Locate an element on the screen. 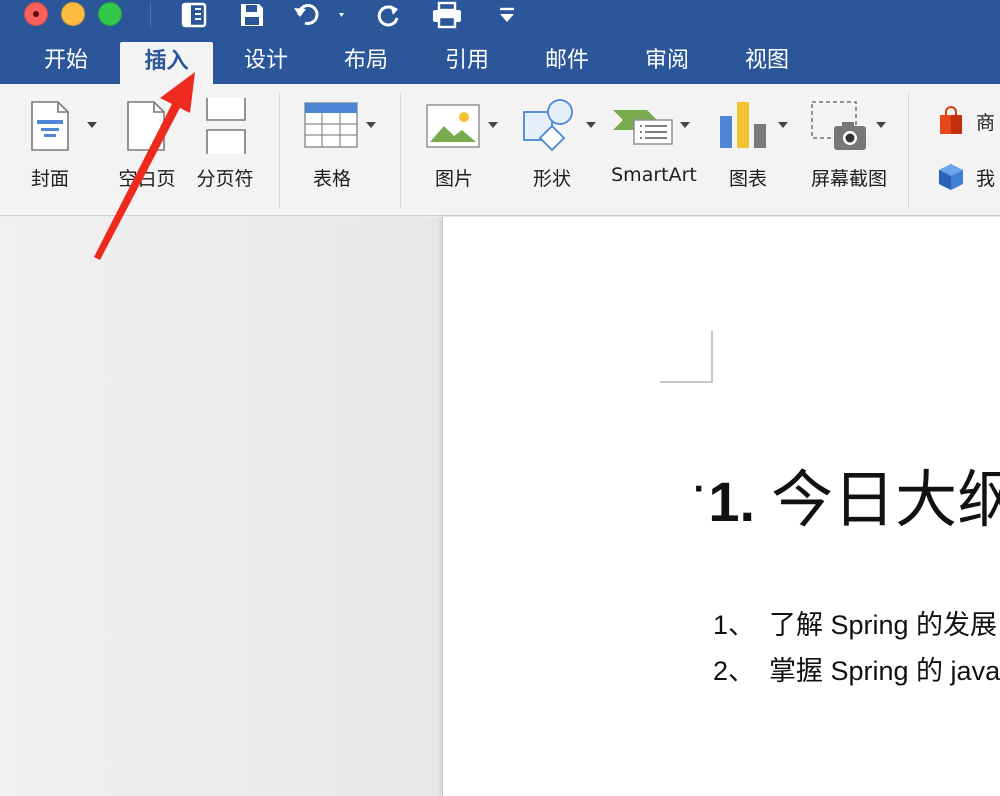 Image resolution: width=1000 pixels, height=796 pixels. cover-page-label: 封面 is located at coordinates (49, 179).